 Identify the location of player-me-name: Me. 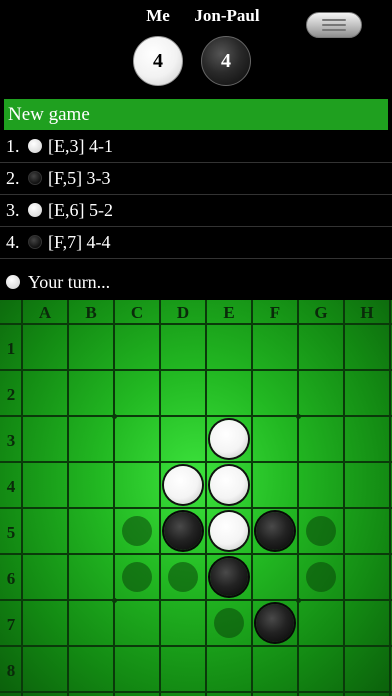
(158, 15).